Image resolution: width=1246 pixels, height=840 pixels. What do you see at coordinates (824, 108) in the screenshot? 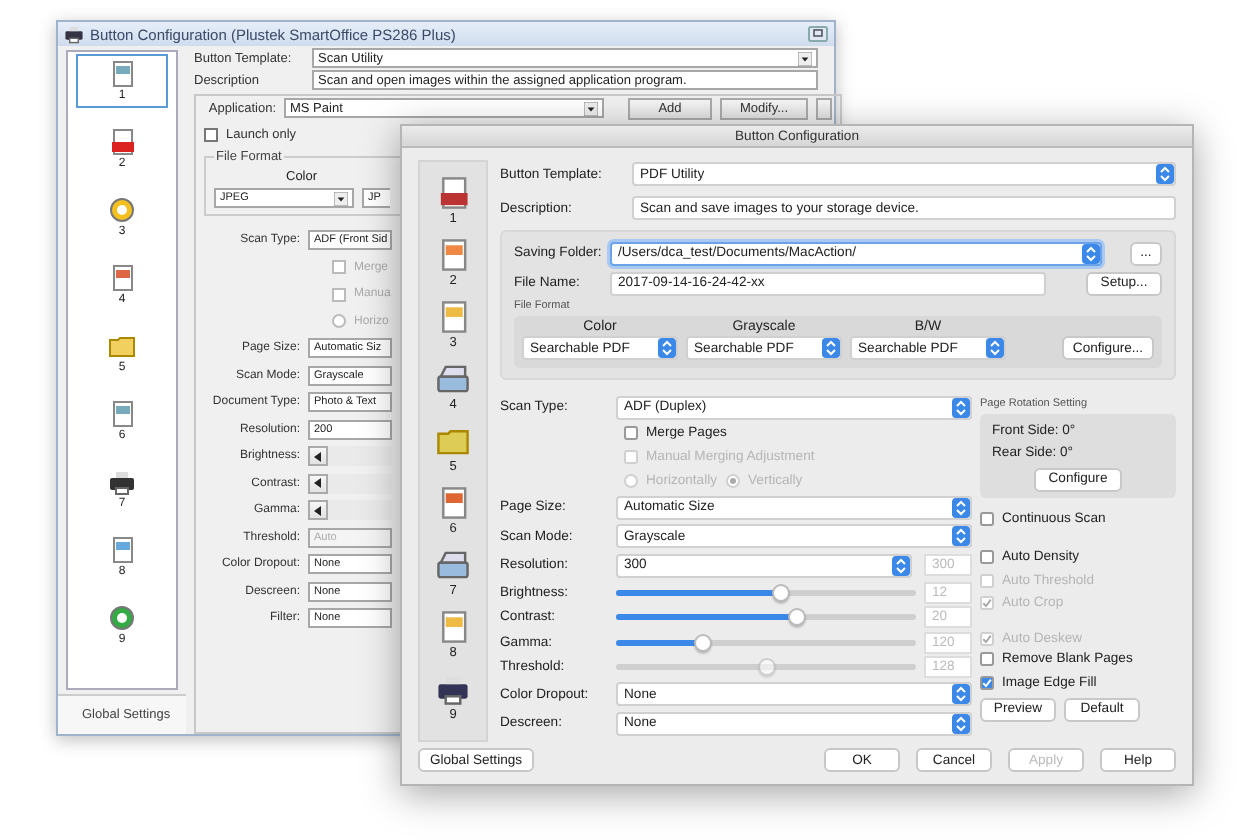
I see `small-button` at bounding box center [824, 108].